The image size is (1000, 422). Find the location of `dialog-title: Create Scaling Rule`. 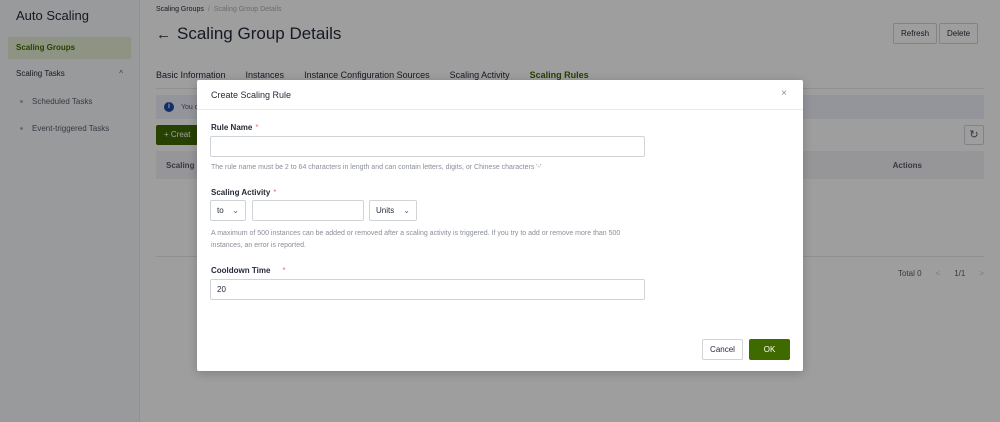

dialog-title: Create Scaling Rule is located at coordinates (251, 95).